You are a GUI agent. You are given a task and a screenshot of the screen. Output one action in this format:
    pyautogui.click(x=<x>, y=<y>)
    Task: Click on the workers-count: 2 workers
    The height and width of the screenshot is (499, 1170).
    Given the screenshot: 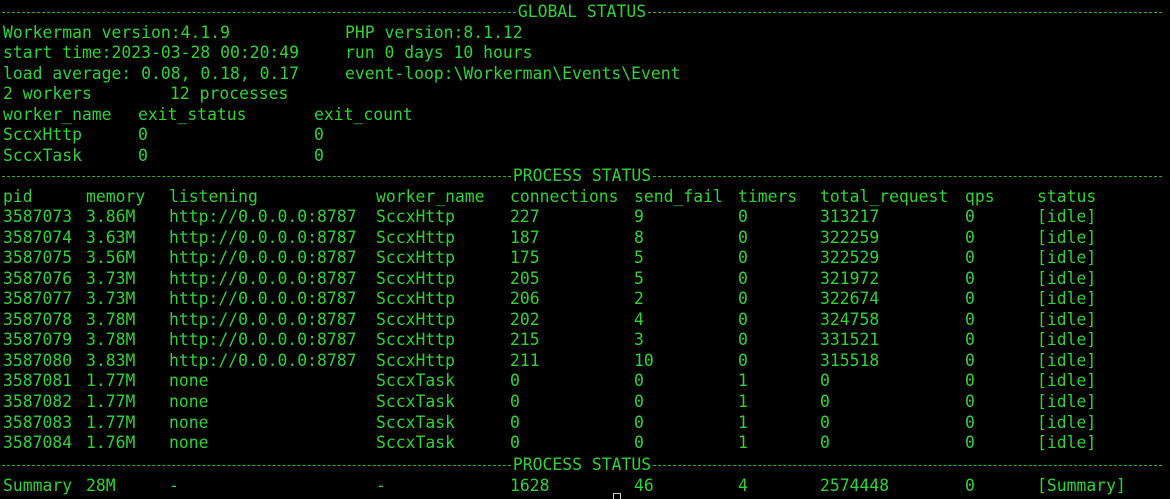 What is the action you would take?
    pyautogui.click(x=47, y=93)
    